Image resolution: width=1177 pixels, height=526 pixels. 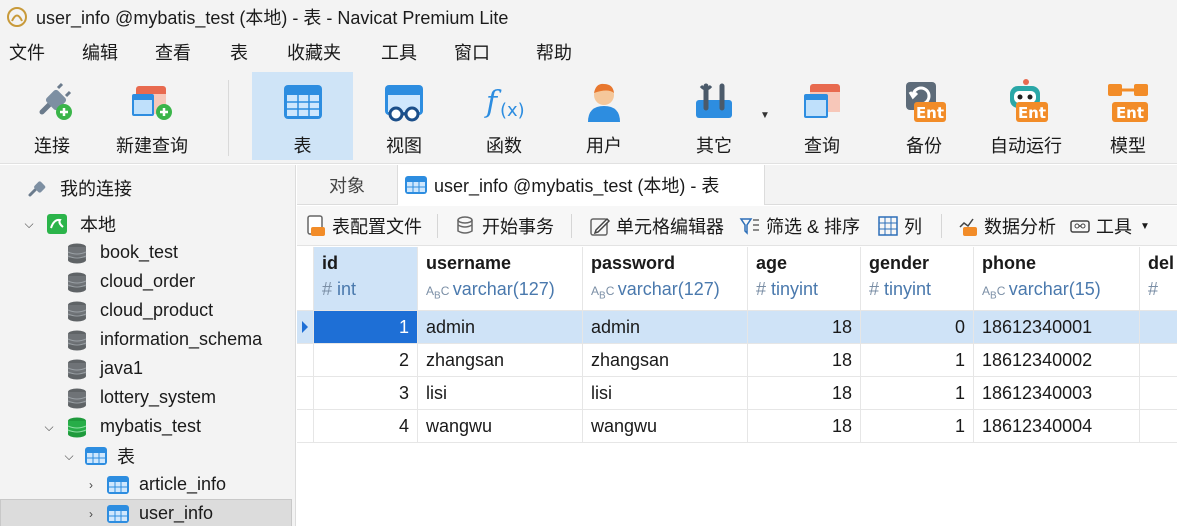 What do you see at coordinates (152, 116) in the screenshot?
I see `new-query-button: 新建查询` at bounding box center [152, 116].